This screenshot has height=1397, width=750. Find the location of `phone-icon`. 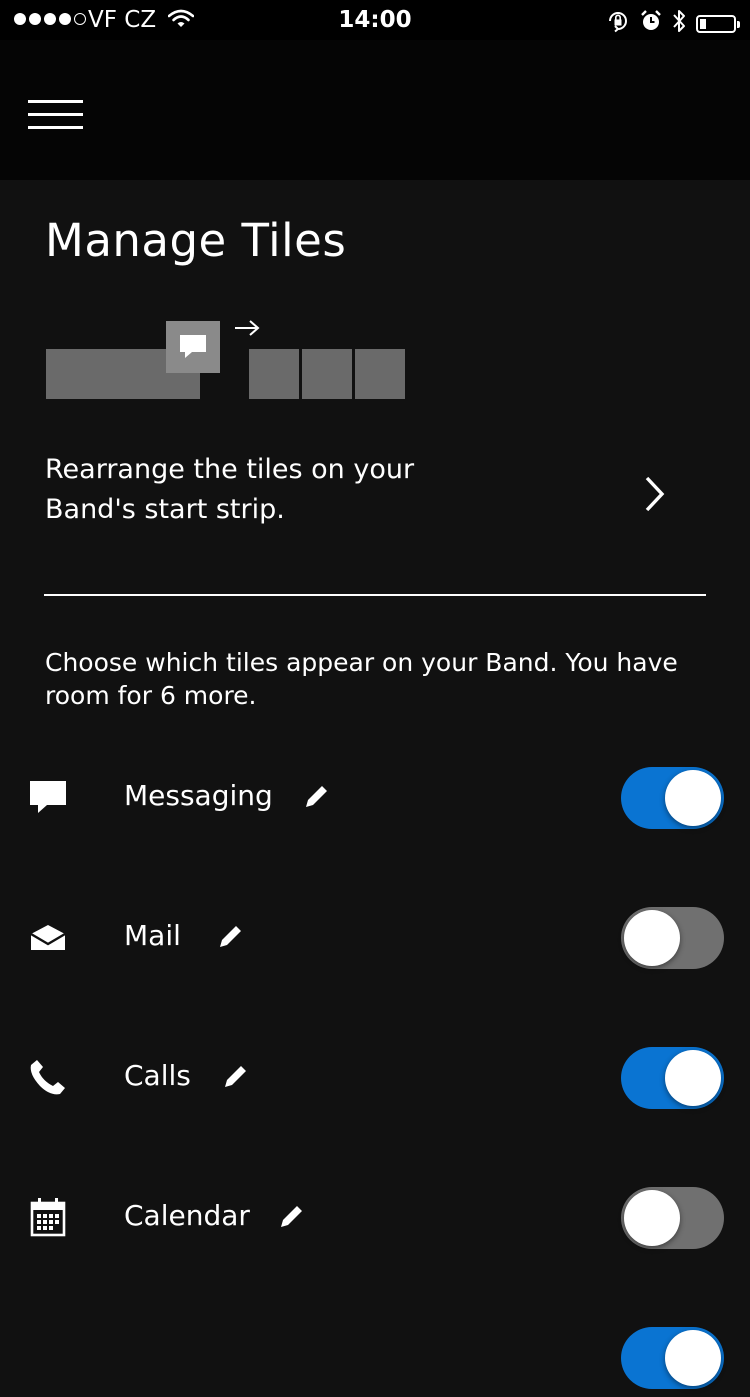

phone-icon is located at coordinates (48, 1077).